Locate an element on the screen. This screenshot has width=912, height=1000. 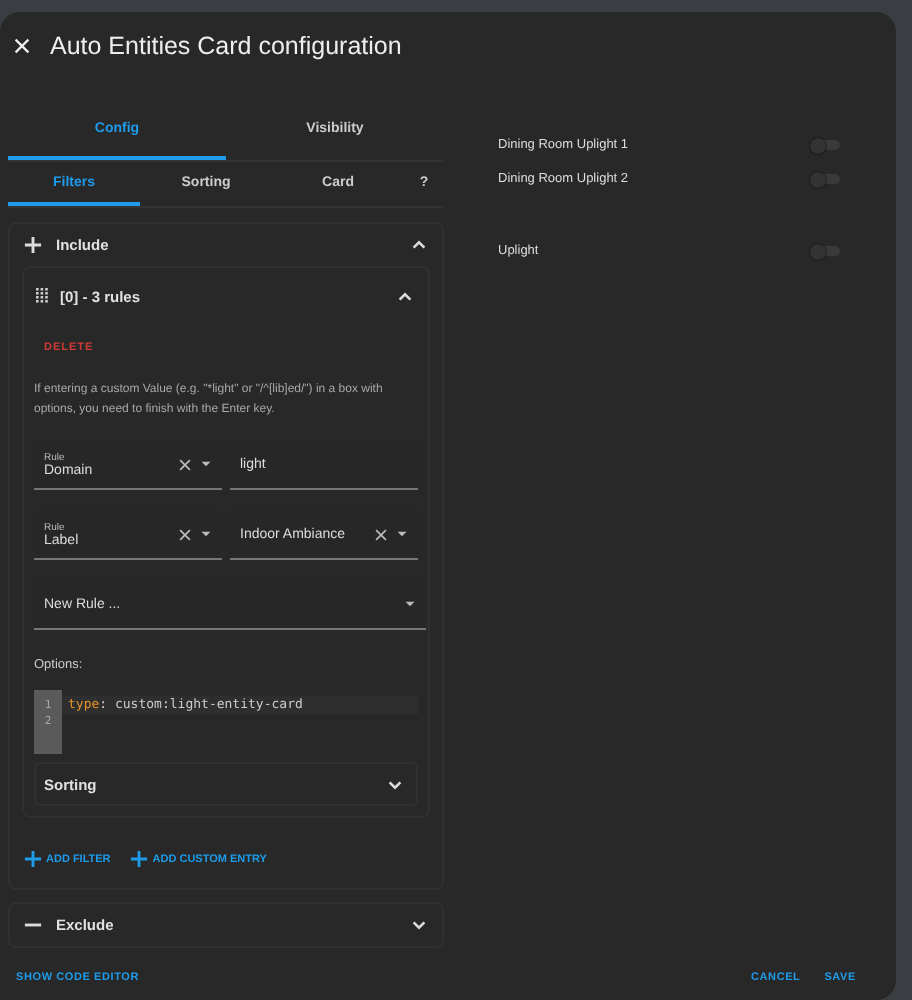
drag-handle-icon is located at coordinates (42, 296).